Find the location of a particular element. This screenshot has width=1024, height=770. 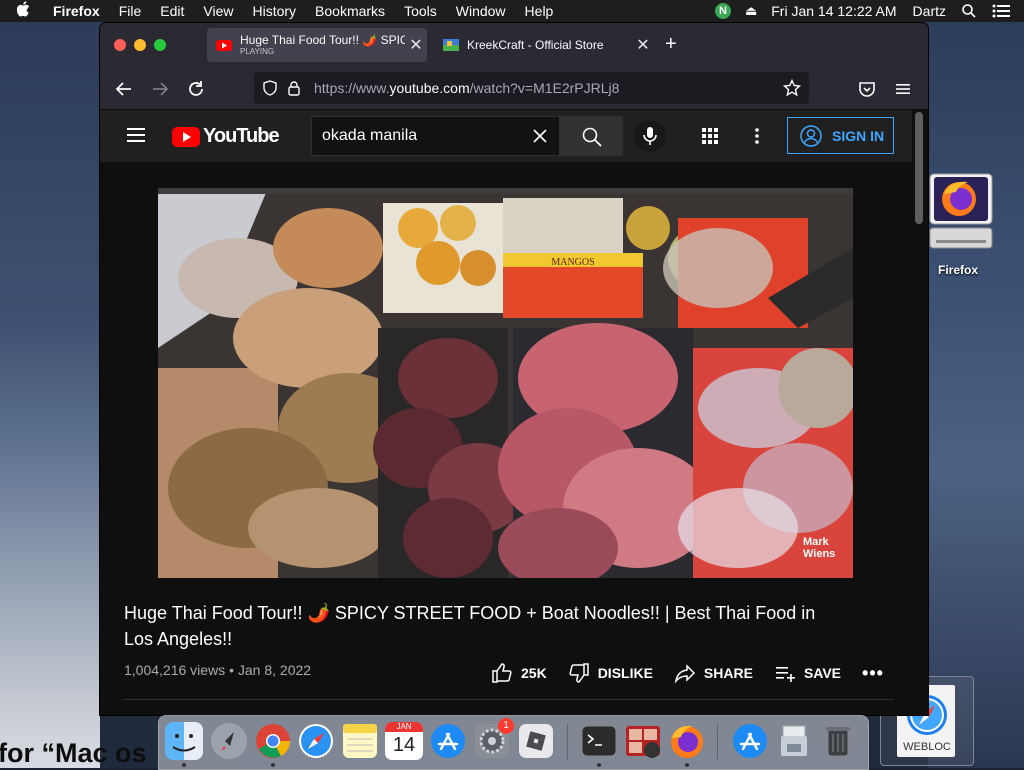

youtube-masthead: YouTube SIGN IN is located at coordinates (506, 136).